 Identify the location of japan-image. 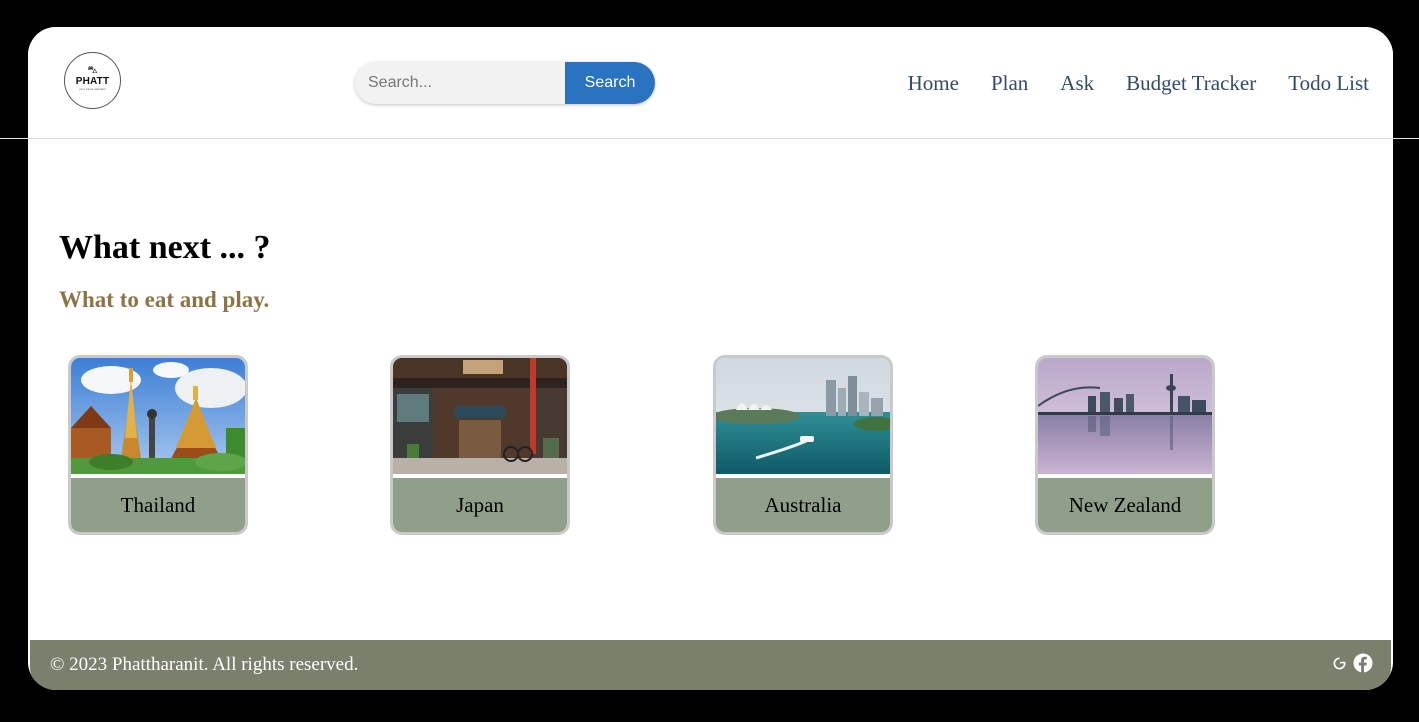
(480, 416).